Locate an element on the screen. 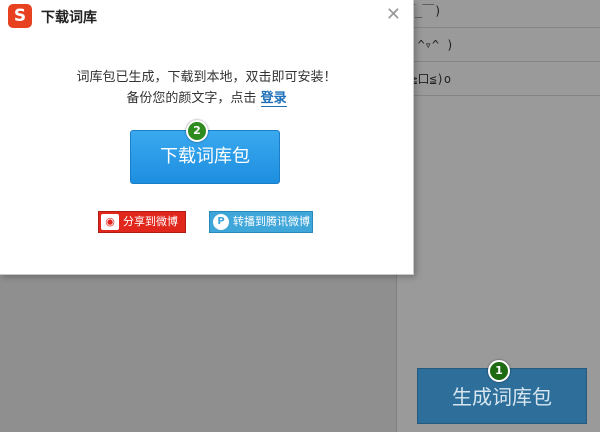  share-tencent-weibo-button: P 转播到腾讯微博 is located at coordinates (261, 222).